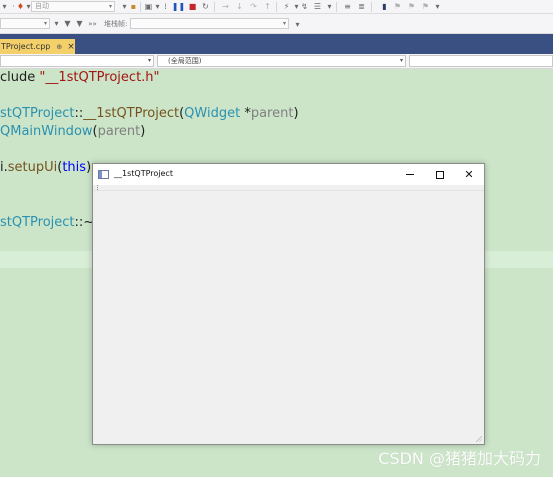 This screenshot has width=553, height=477. I want to click on comment-icon: ≡, so click(347, 7).